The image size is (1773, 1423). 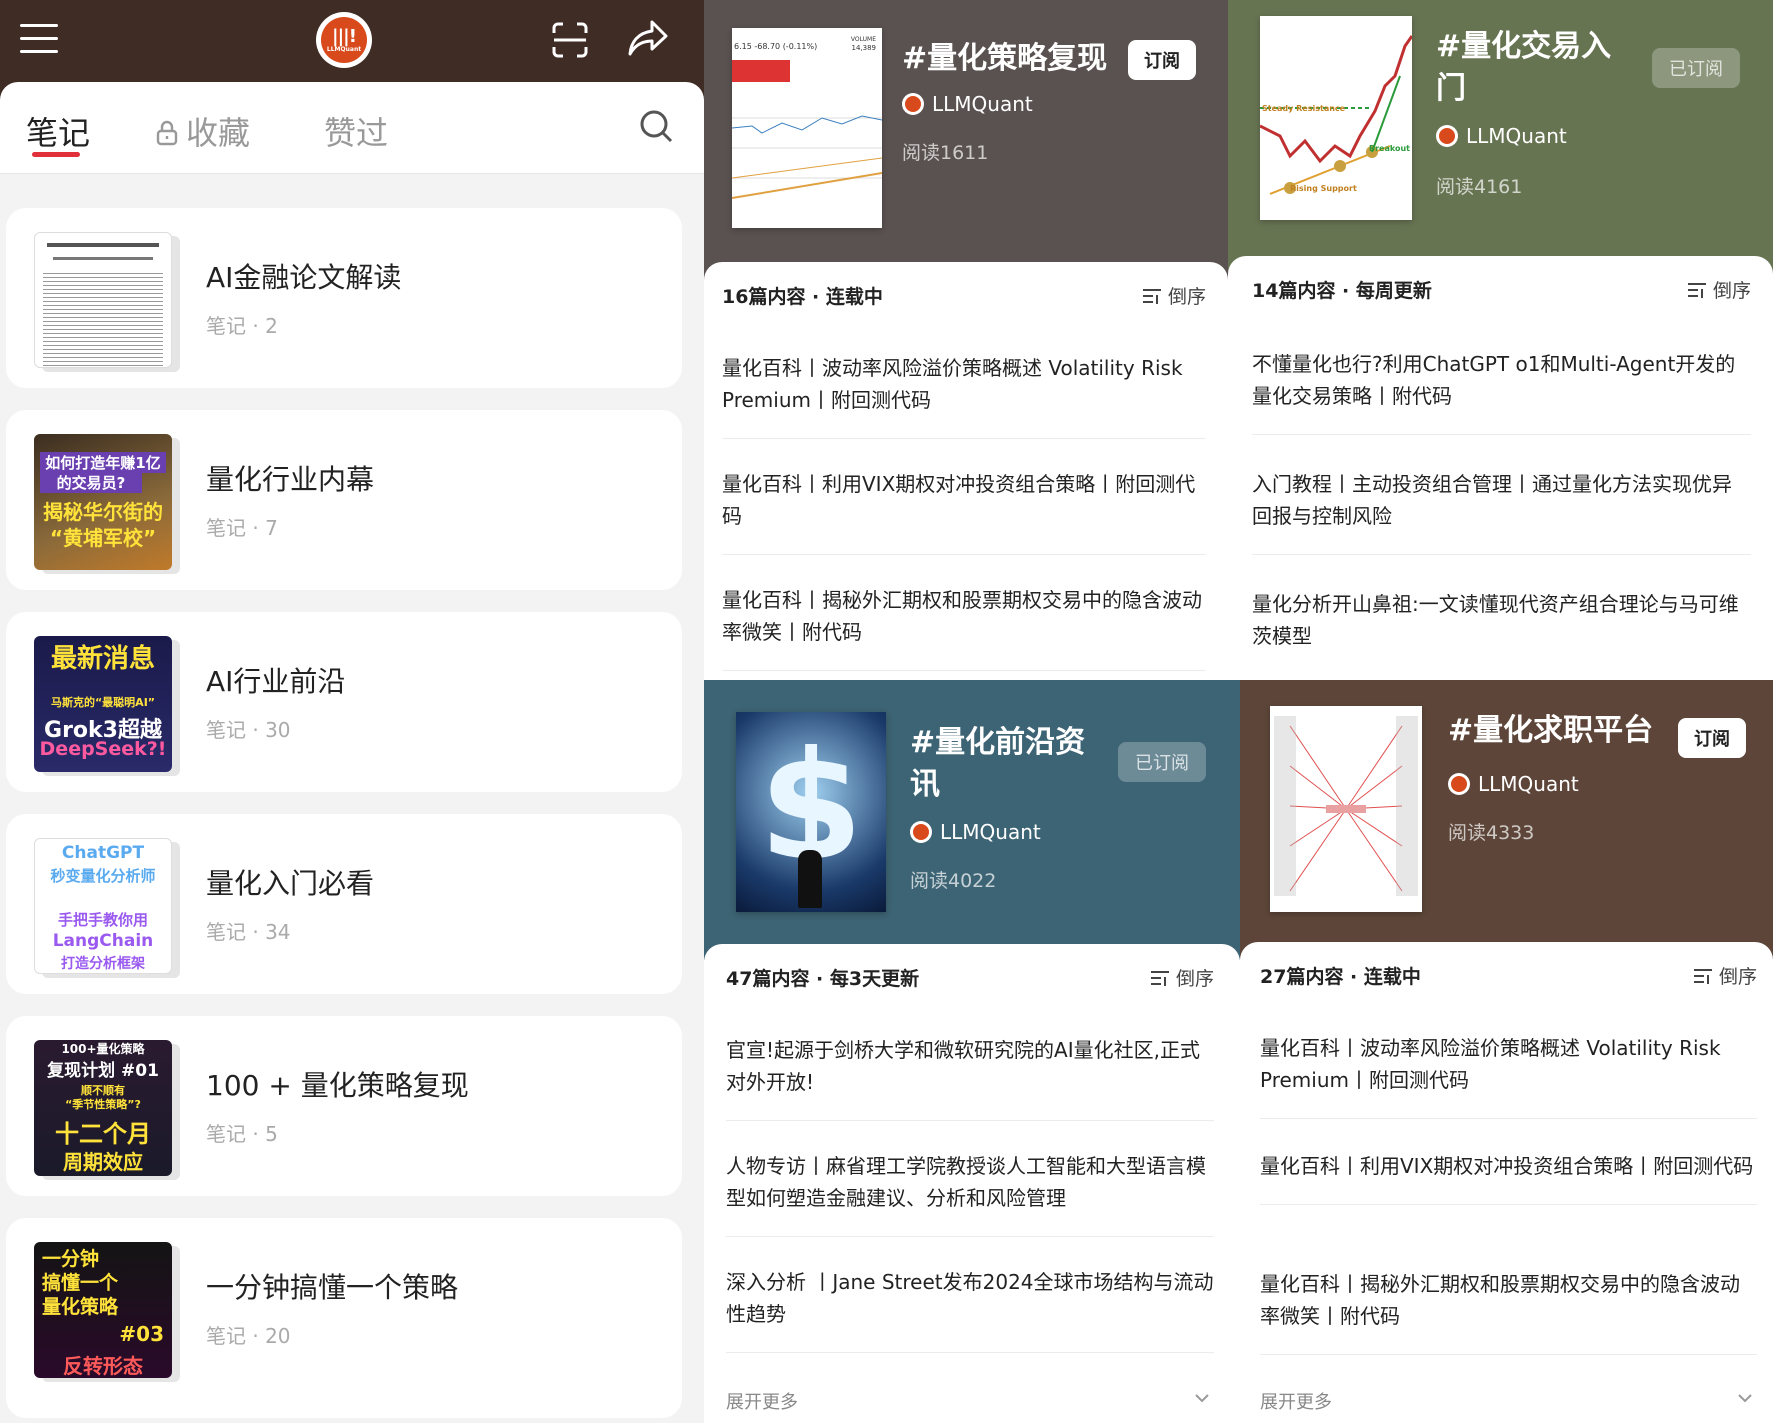 I want to click on collection-count: 笔记 · 2, so click(x=242, y=326).